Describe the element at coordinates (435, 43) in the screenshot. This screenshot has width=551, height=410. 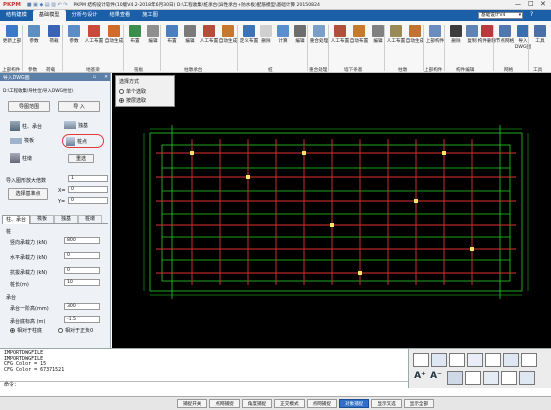
I see `upper-member-button: 上部构件` at that location.